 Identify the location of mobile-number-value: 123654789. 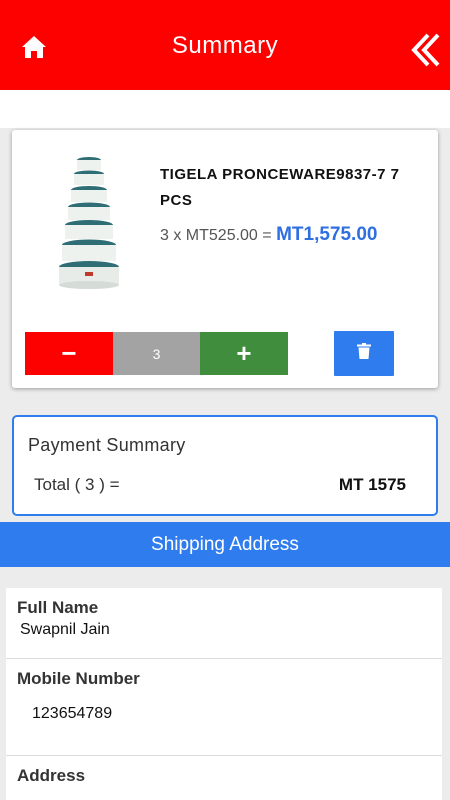
(72, 713).